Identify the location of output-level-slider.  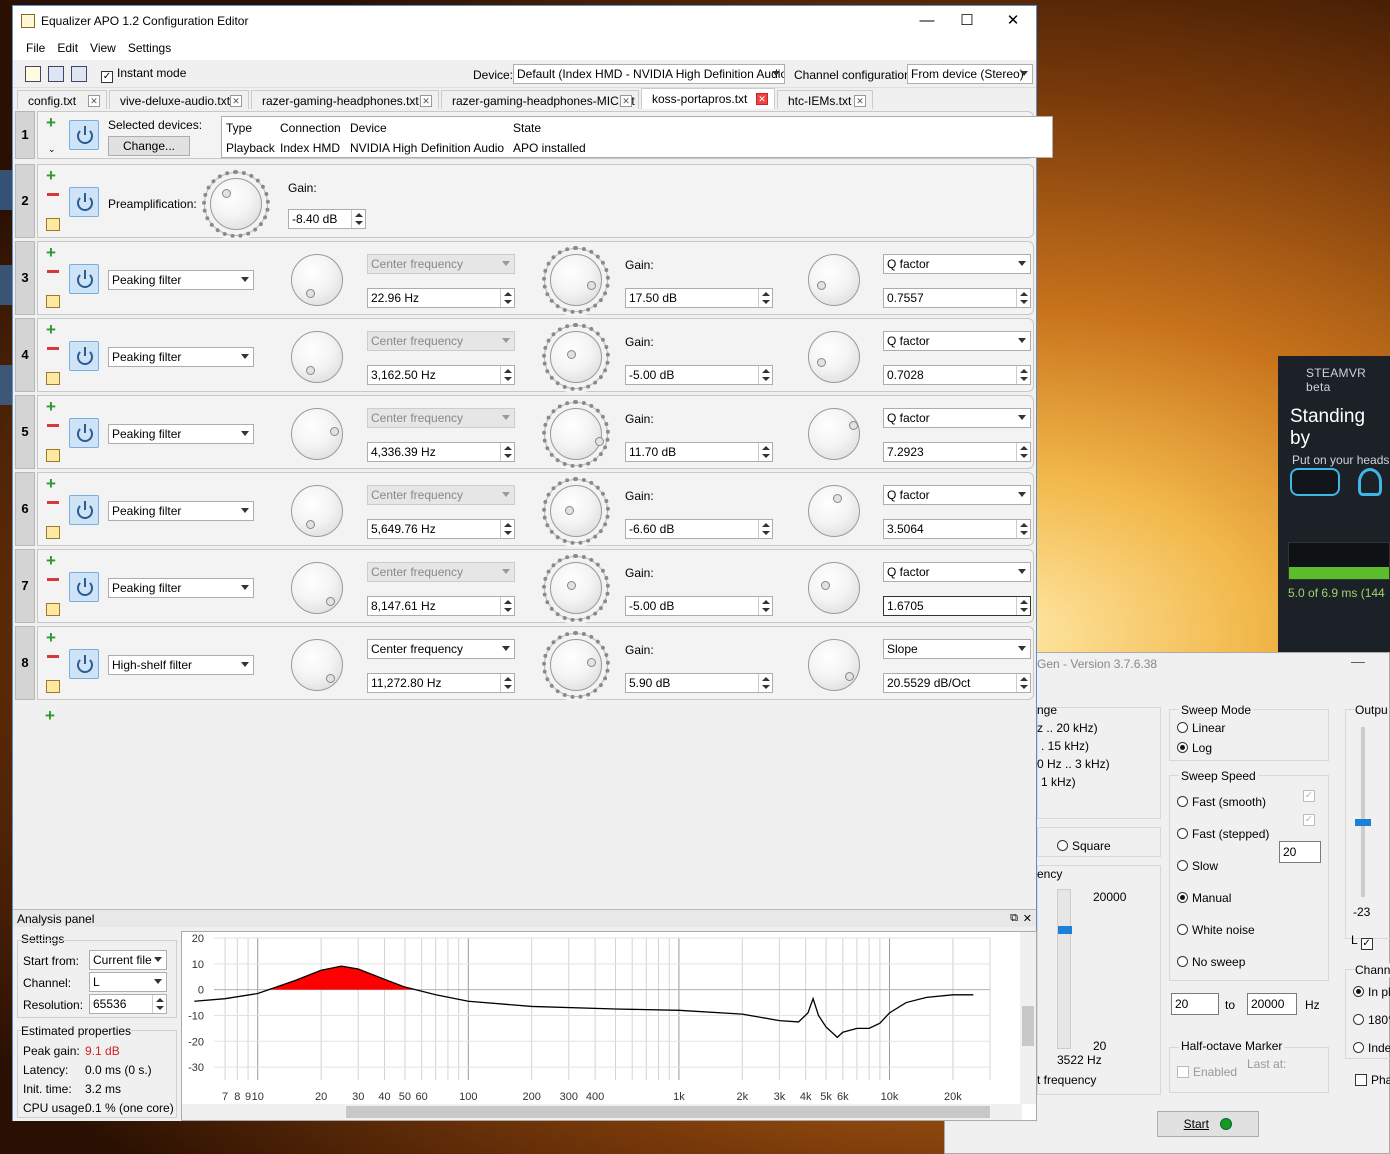
(1363, 812).